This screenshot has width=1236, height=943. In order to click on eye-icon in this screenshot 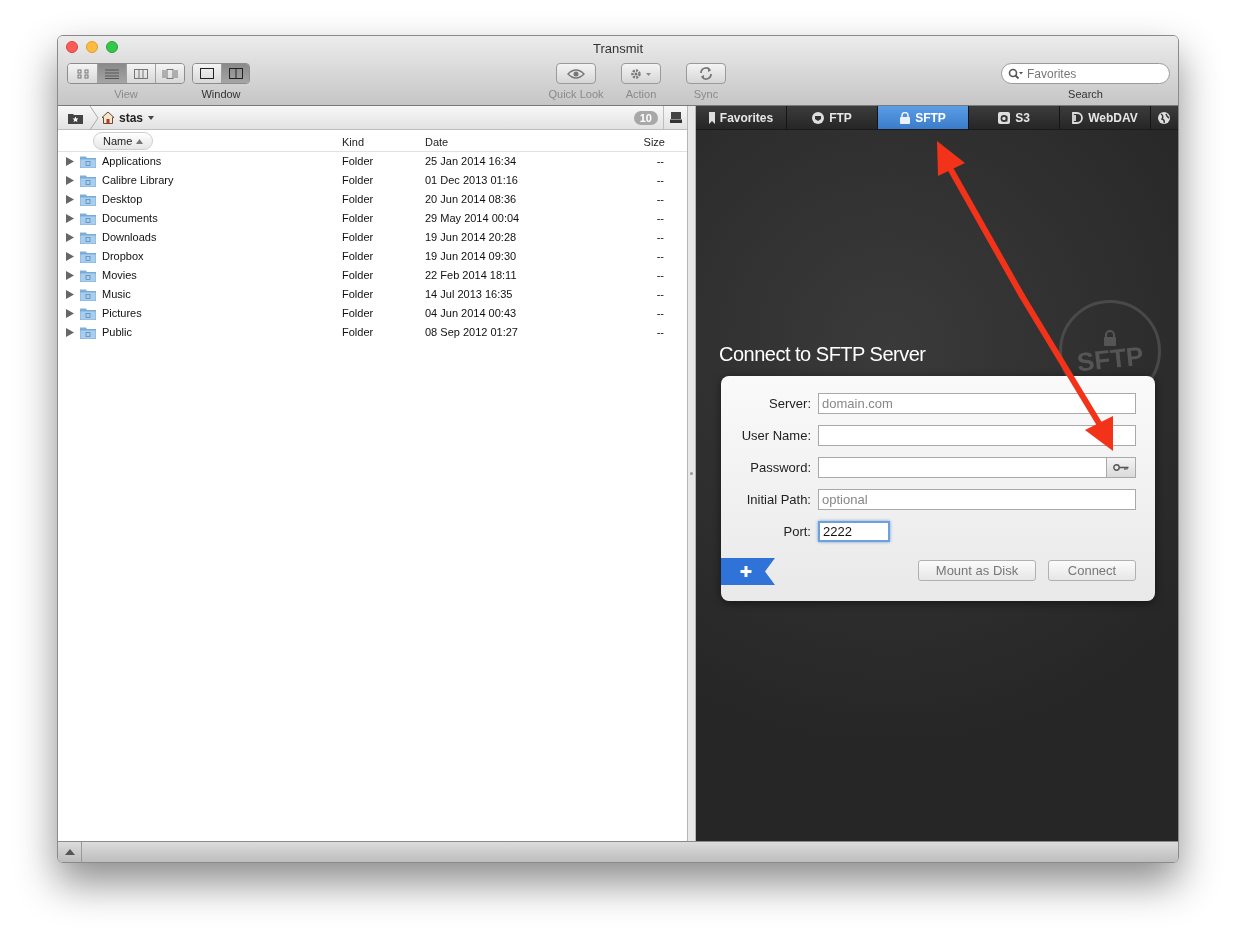, I will do `click(576, 73)`.